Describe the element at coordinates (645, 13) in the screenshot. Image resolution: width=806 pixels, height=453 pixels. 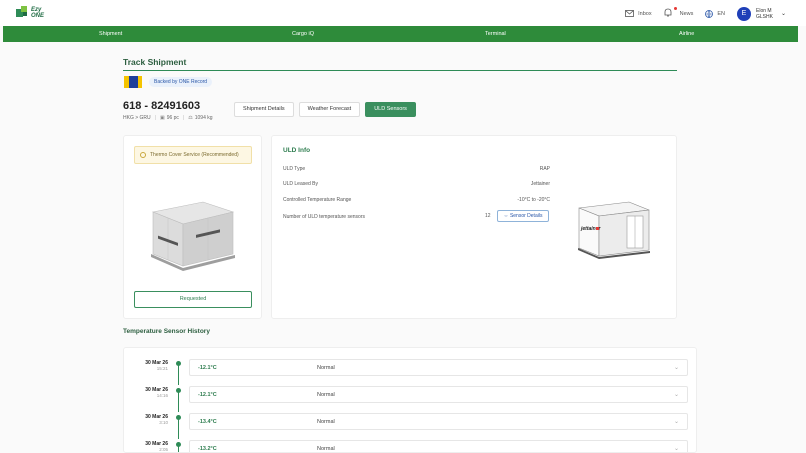
I see `inbox-label: Inbox` at that location.